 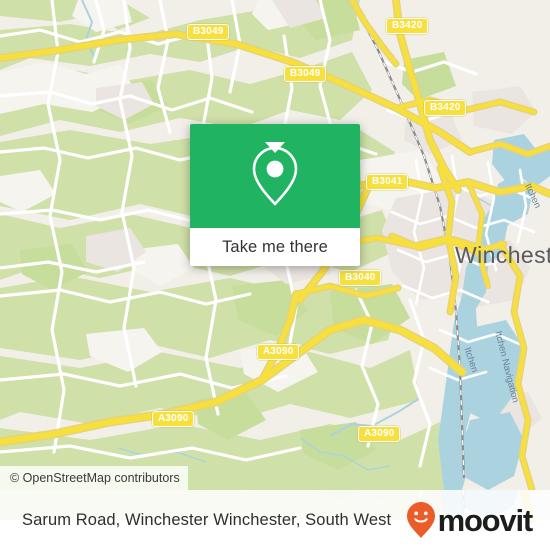 What do you see at coordinates (208, 32) in the screenshot?
I see `road-shield-b3049-north: B3049` at bounding box center [208, 32].